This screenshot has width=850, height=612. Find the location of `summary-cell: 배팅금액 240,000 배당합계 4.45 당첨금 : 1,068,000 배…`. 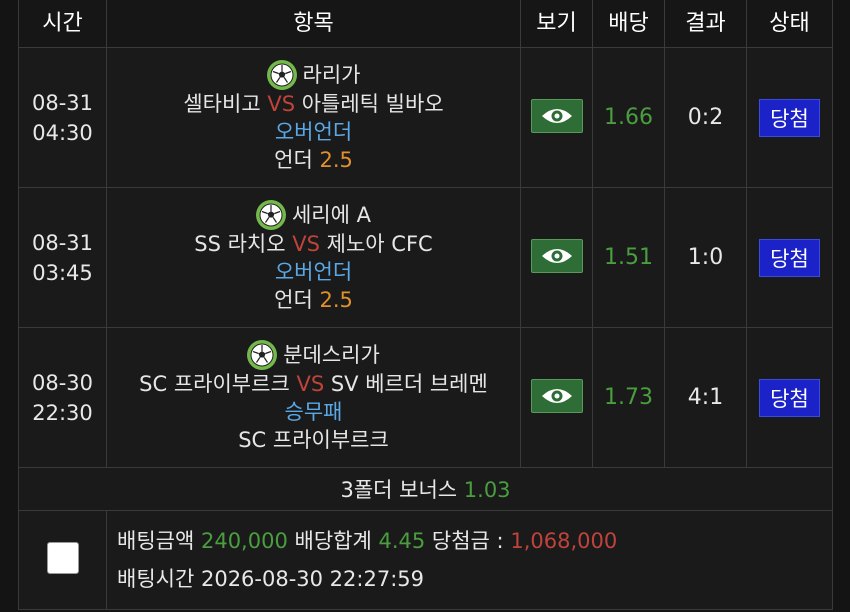

summary-cell: 배팅금액 240,000 배당합계 4.45 당첨금 : 1,068,000 배… is located at coordinates (469, 560).